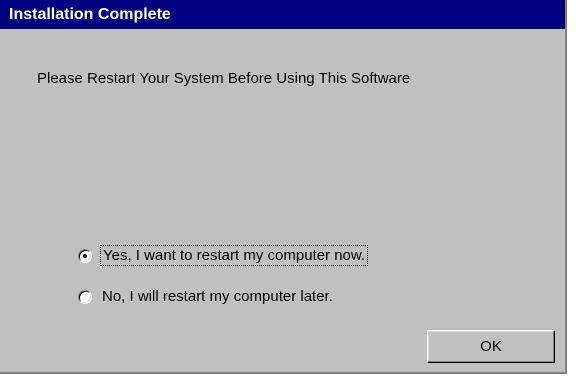 This screenshot has width=576, height=379. Describe the element at coordinates (234, 255) in the screenshot. I see `restart-now-label: Yes, I want to restart my computer now.` at that location.